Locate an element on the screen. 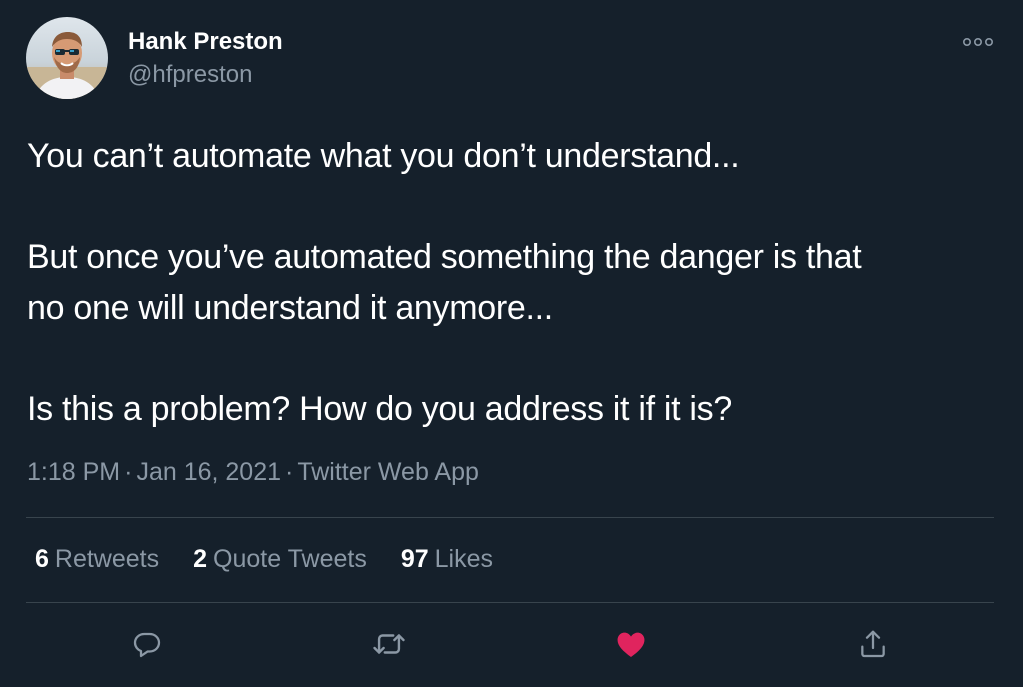  share-button is located at coordinates (873, 644).